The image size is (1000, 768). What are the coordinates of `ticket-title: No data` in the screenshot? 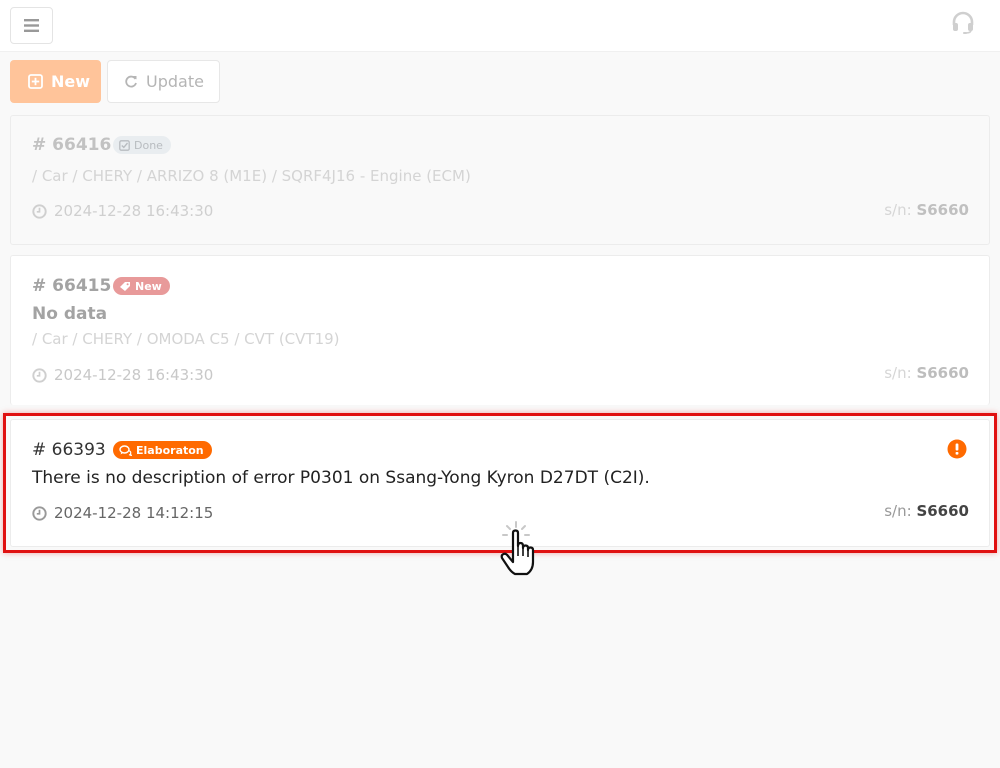 It's located at (70, 314).